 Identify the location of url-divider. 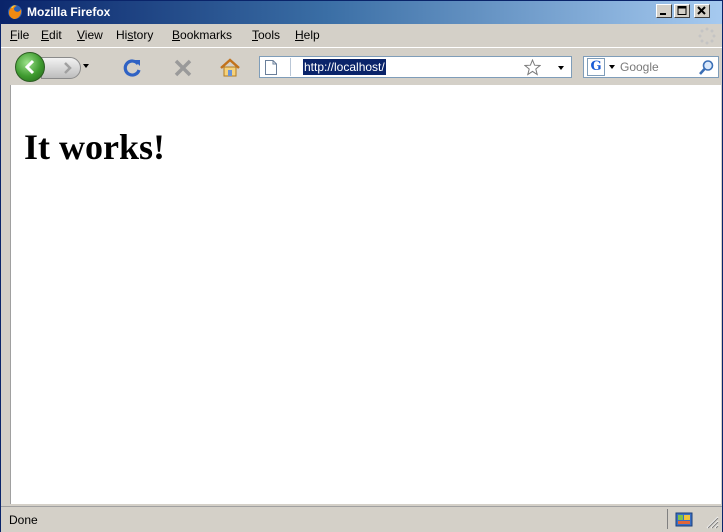
(290, 67).